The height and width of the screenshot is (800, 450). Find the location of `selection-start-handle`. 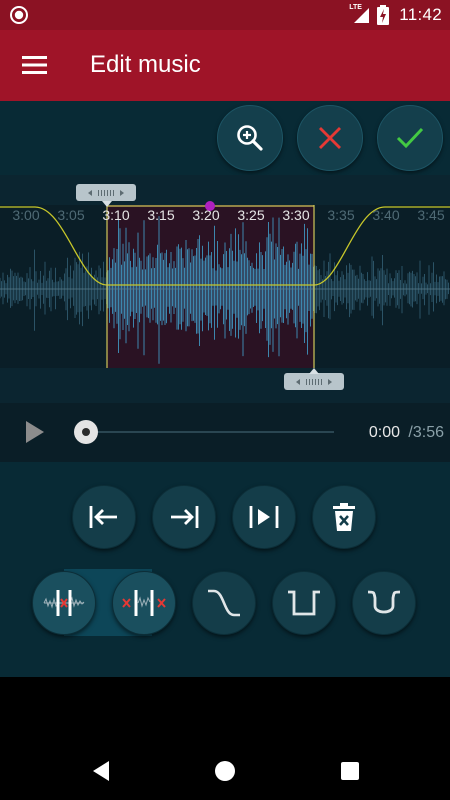

selection-start-handle is located at coordinates (106, 192).